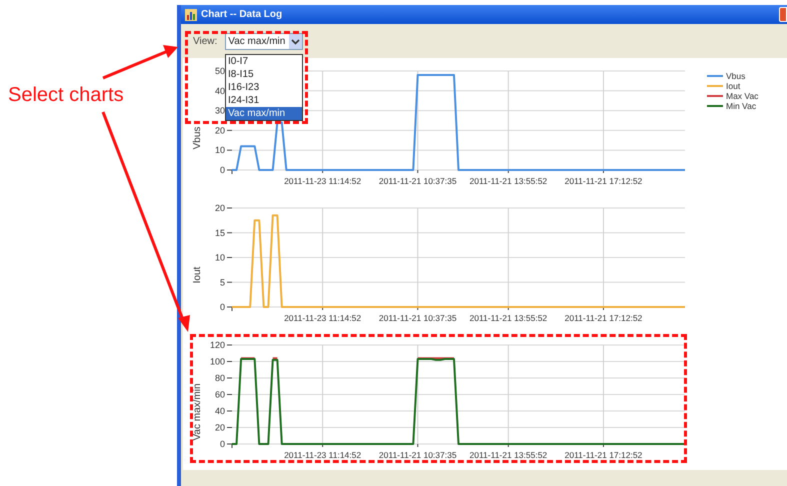 This screenshot has width=787, height=486. What do you see at coordinates (736, 76) in the screenshot?
I see `legend-label: Vbus` at bounding box center [736, 76].